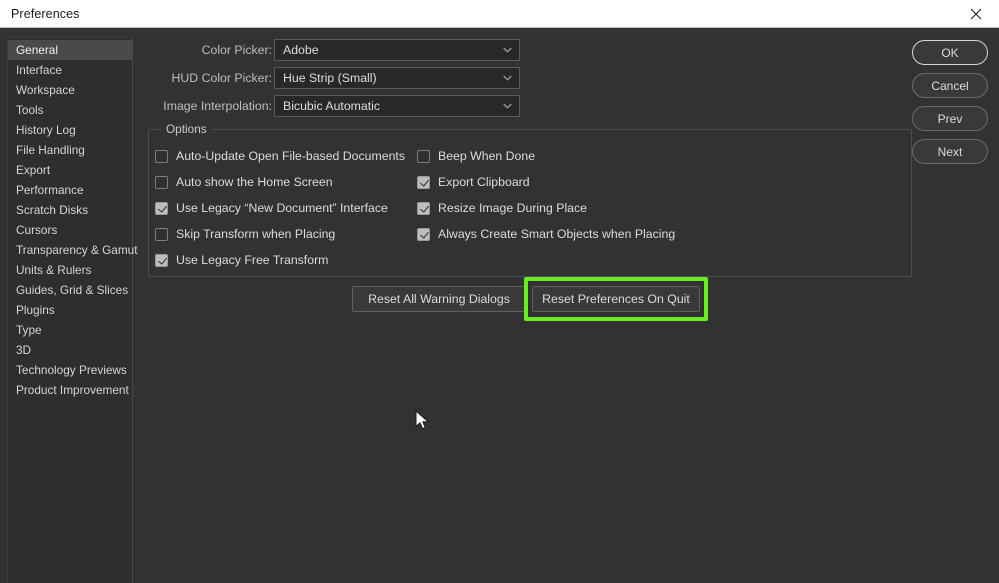 The height and width of the screenshot is (583, 999). What do you see at coordinates (221, 78) in the screenshot?
I see `field-label: HUD Color Picker:` at bounding box center [221, 78].